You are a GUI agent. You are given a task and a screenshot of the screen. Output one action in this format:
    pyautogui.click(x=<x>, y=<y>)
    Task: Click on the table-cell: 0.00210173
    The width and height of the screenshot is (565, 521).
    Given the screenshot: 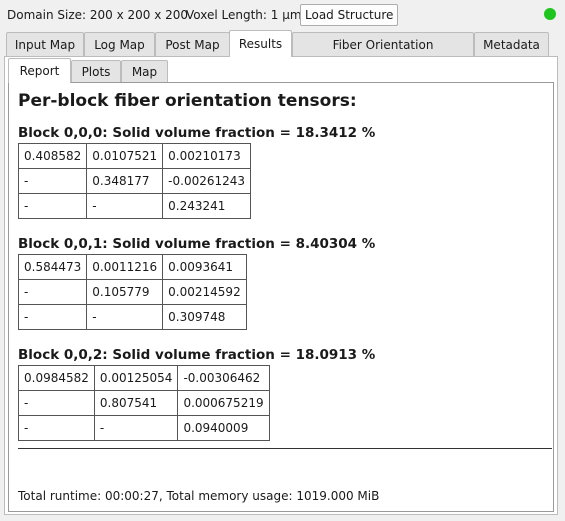 What is the action you would take?
    pyautogui.click(x=207, y=156)
    